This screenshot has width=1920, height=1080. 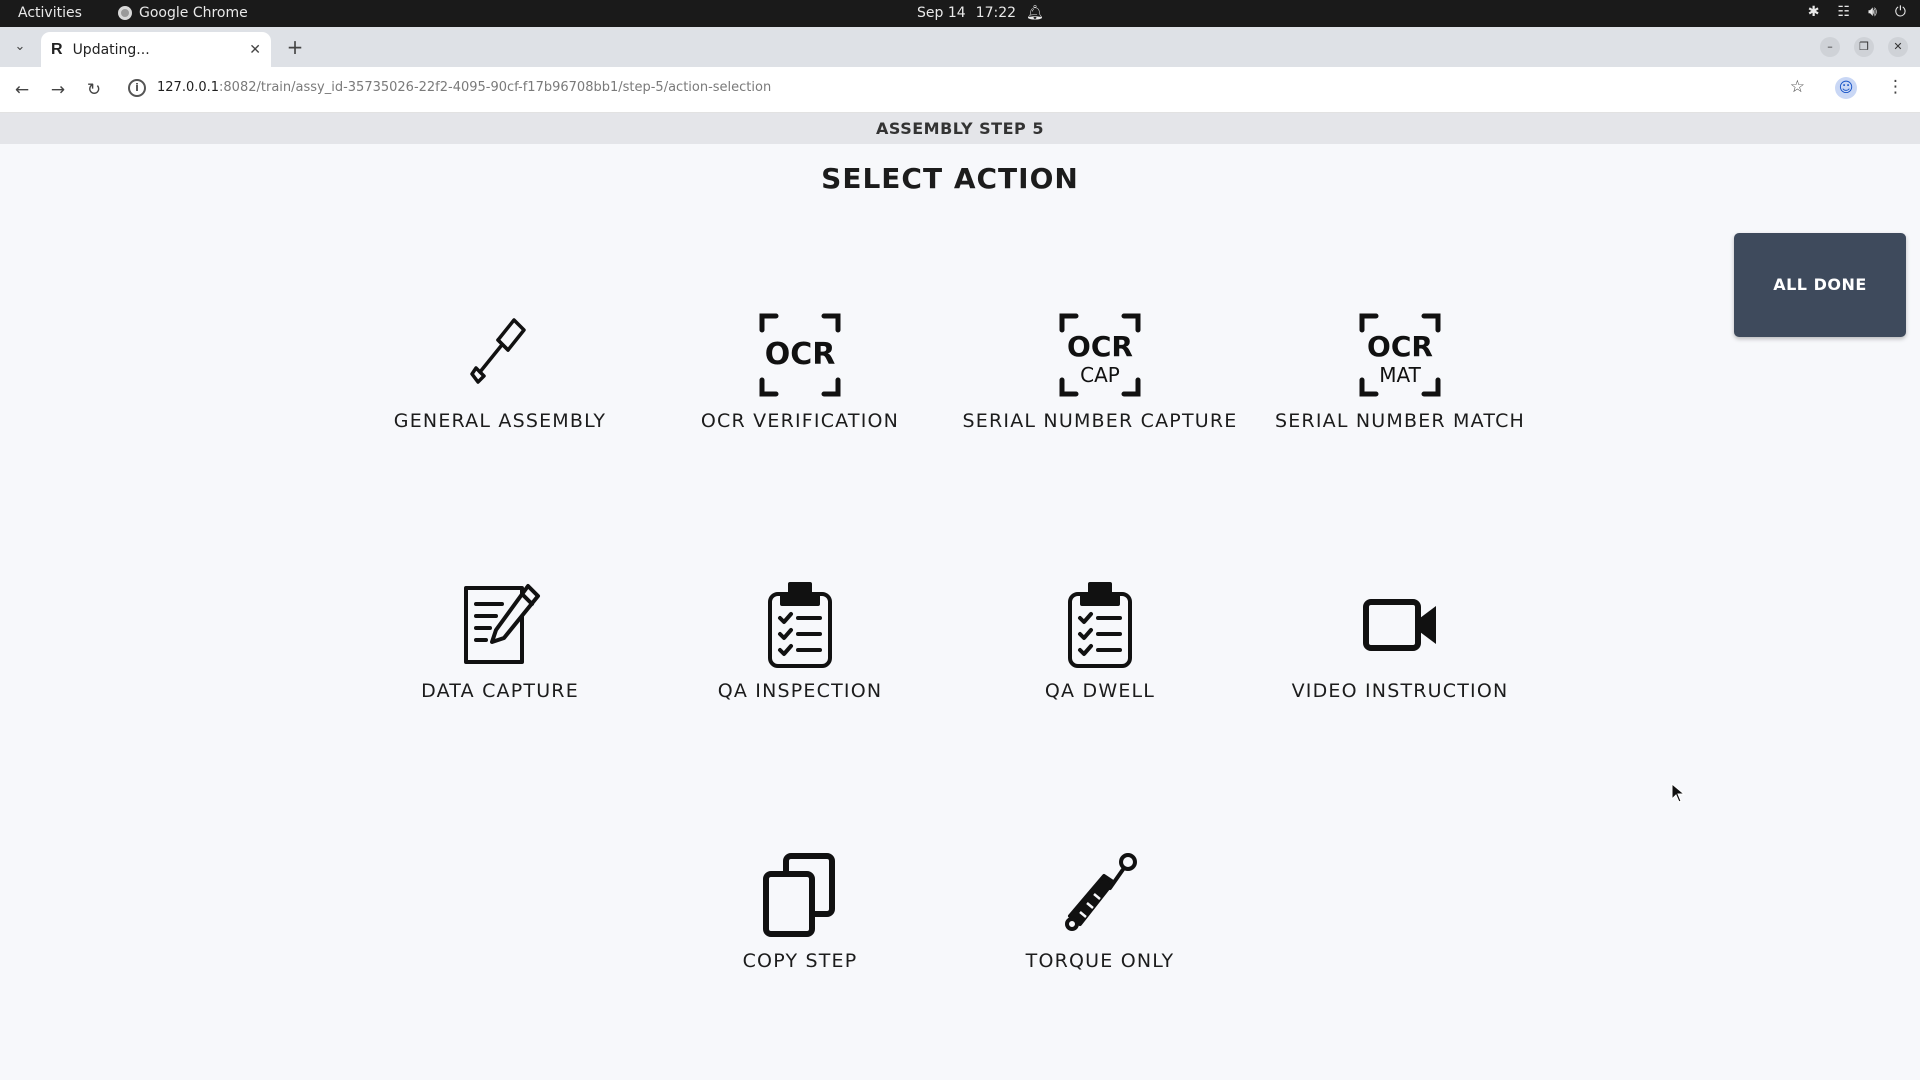 What do you see at coordinates (800, 421) in the screenshot?
I see `action-label: OCR VERIFICATION` at bounding box center [800, 421].